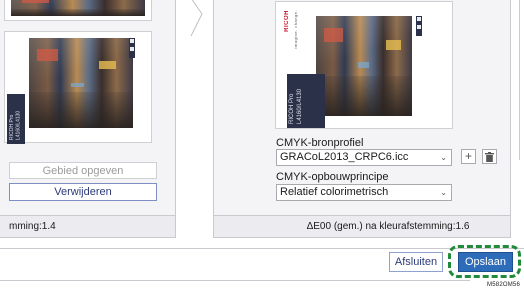 The image size is (524, 289). I want to click on preview-thumbnail-top, so click(78, 10).